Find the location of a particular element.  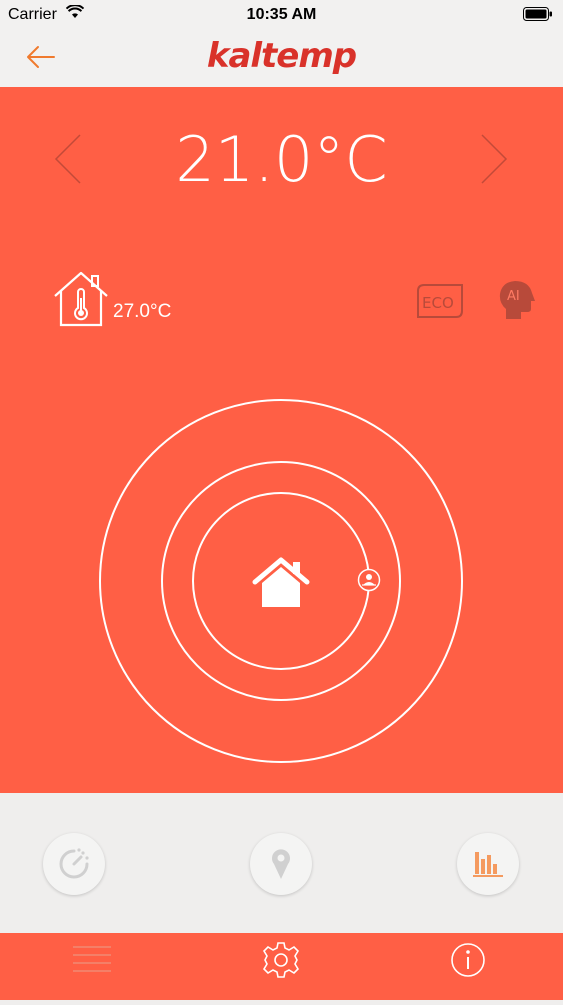

navigation-bar: kaltemp is located at coordinates (281, 58).